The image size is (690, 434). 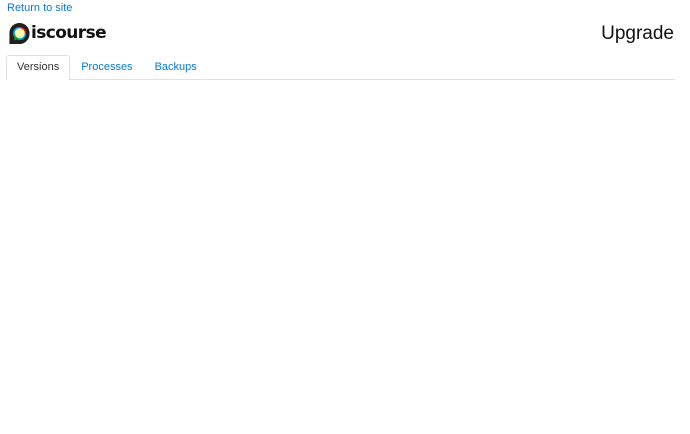 I want to click on tab-backups: Backups, so click(x=176, y=67).